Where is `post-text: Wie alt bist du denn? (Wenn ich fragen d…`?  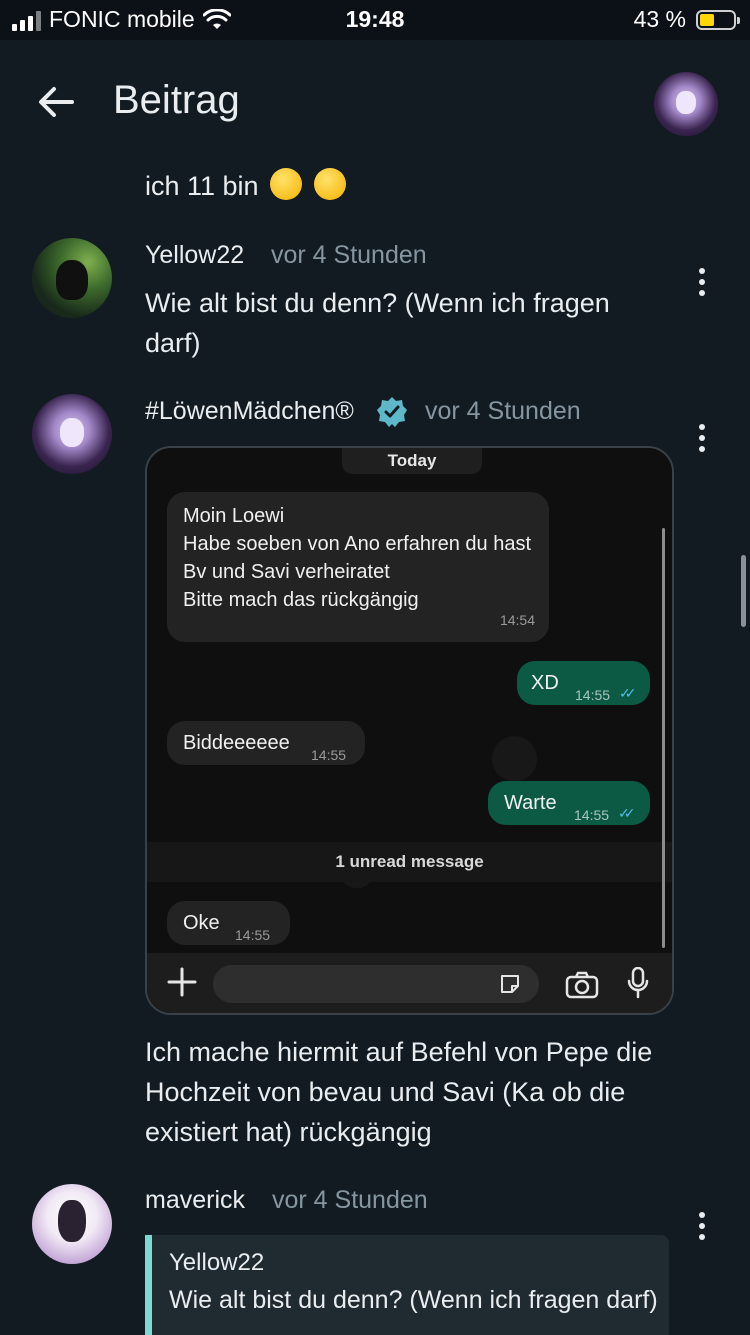 post-text: Wie alt bist du denn? (Wenn ich fragen d… is located at coordinates (377, 323).